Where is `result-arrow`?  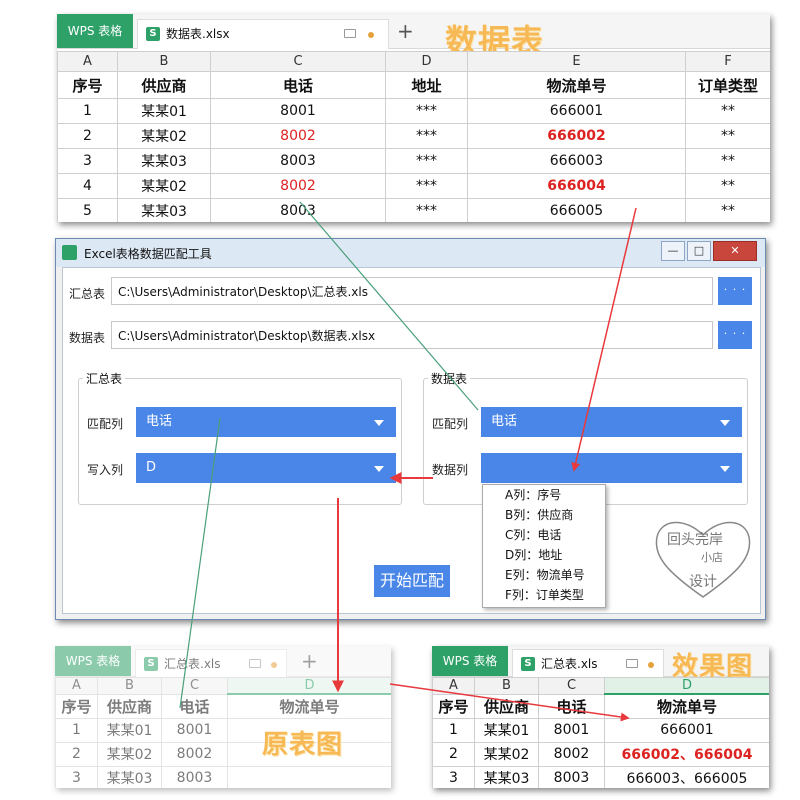
result-arrow is located at coordinates (509, 702).